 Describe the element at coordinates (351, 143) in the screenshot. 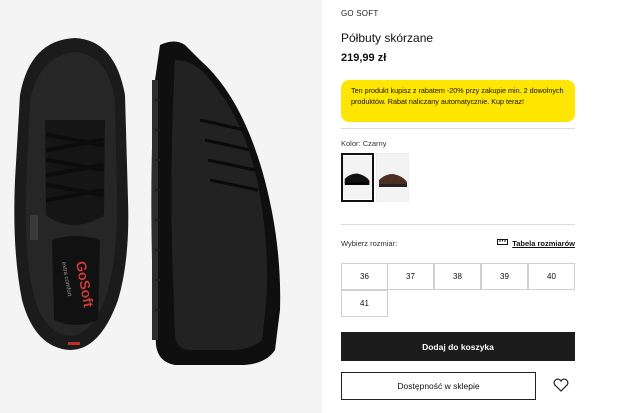

I see `color-label-prefix: Kolor:` at that location.